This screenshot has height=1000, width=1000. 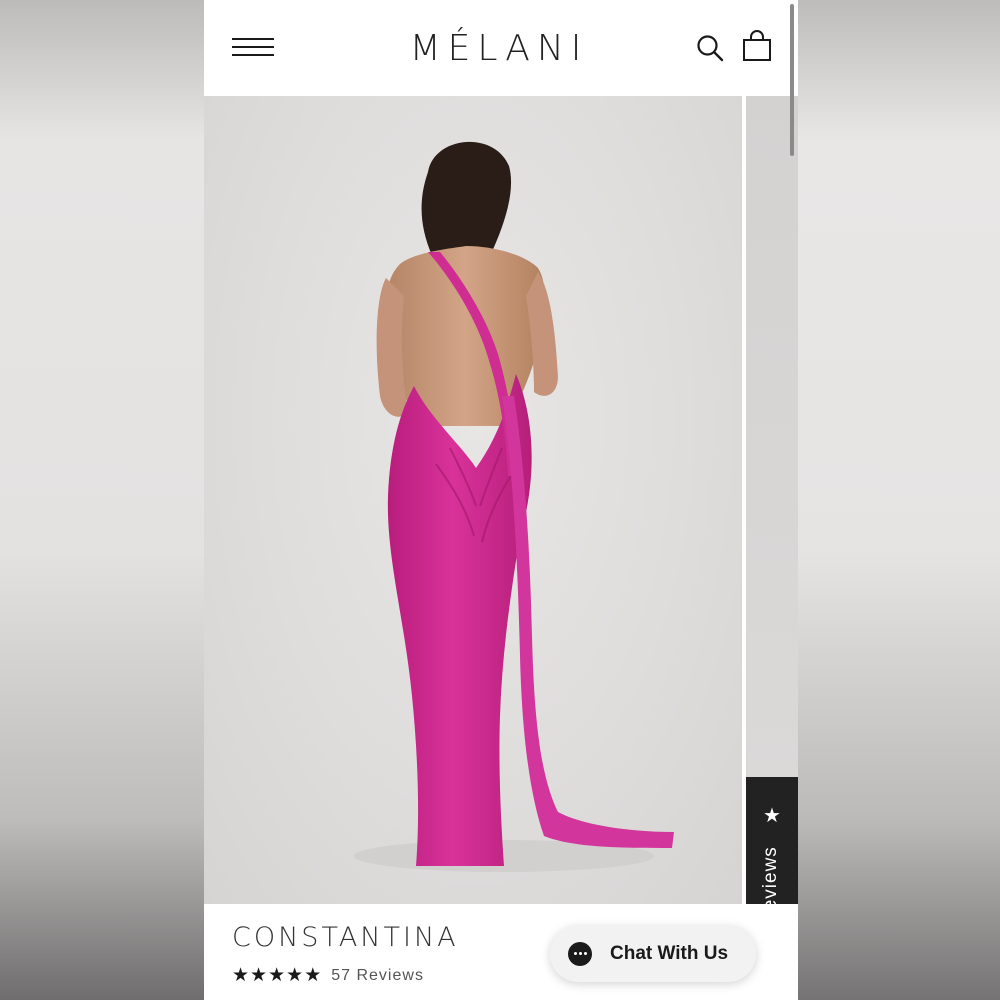 What do you see at coordinates (580, 954) in the screenshot?
I see `chat-bubble-icon` at bounding box center [580, 954].